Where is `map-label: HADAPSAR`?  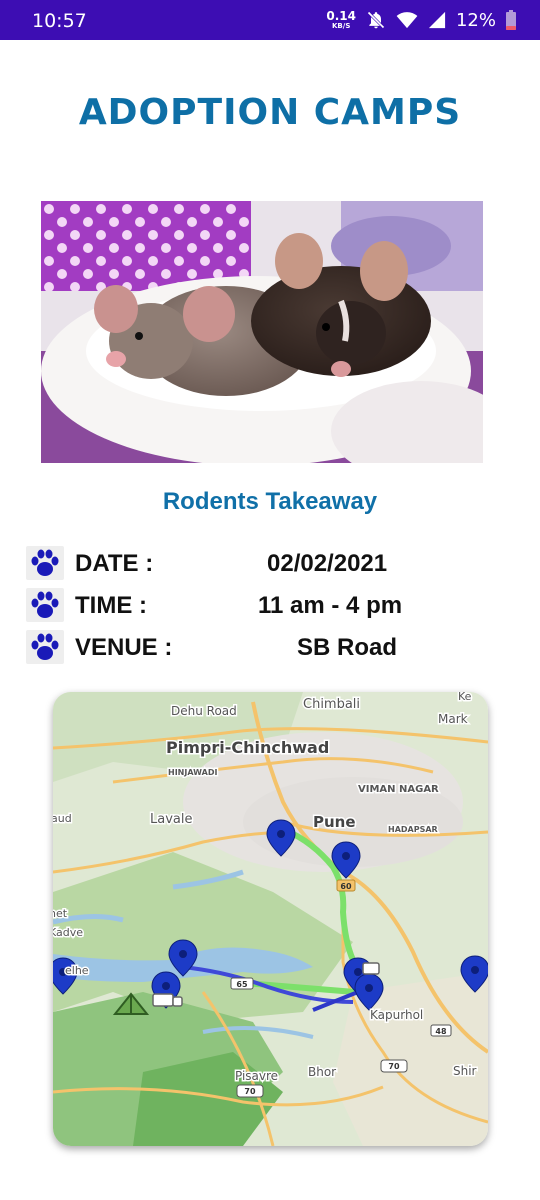 map-label: HADAPSAR is located at coordinates (413, 829).